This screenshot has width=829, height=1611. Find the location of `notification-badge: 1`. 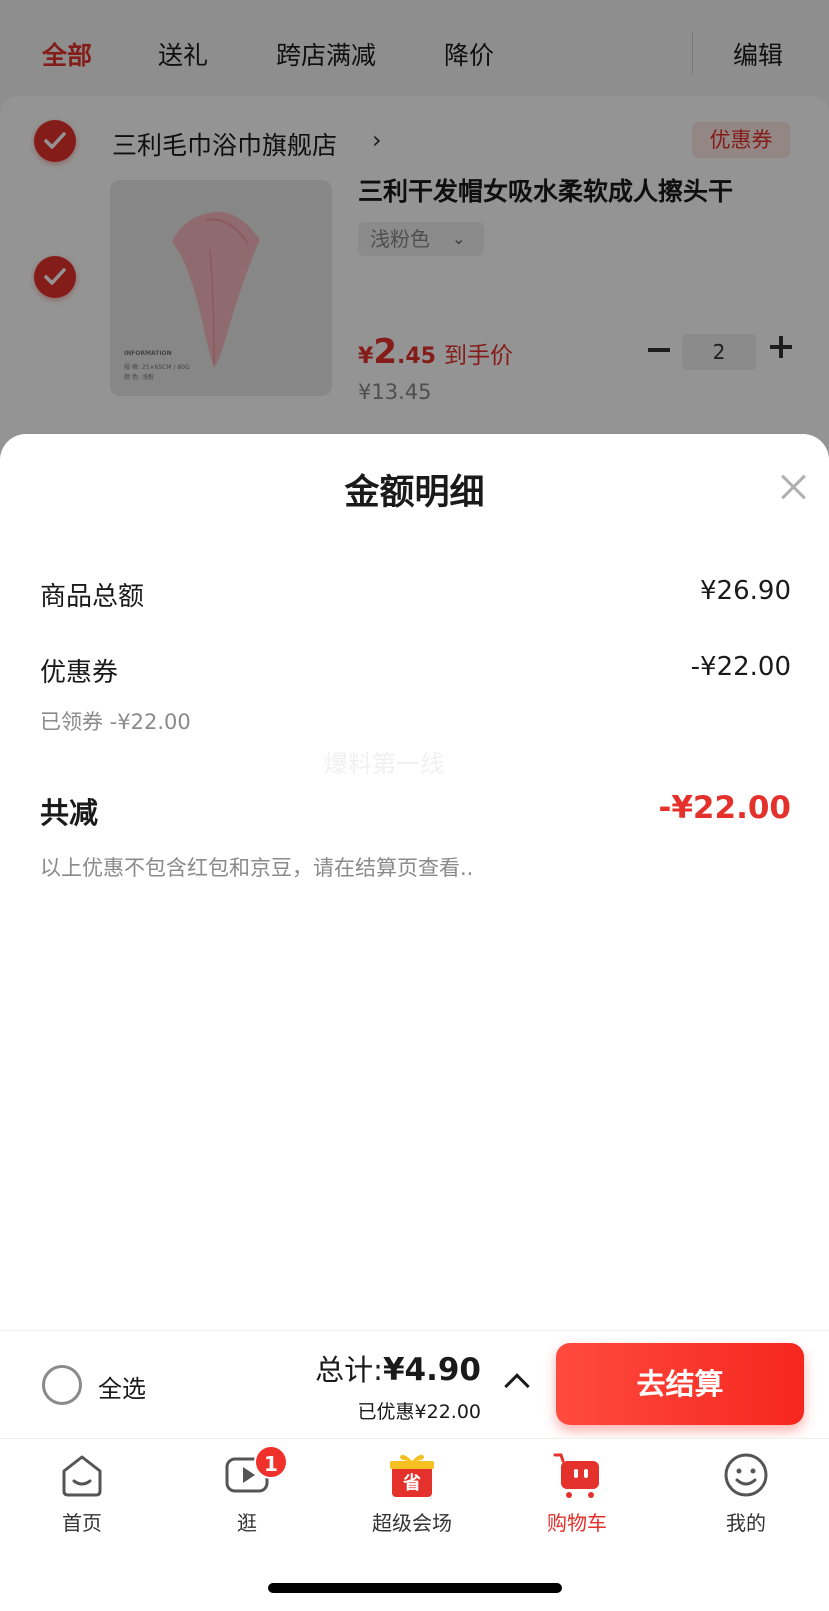

notification-badge: 1 is located at coordinates (271, 1462).